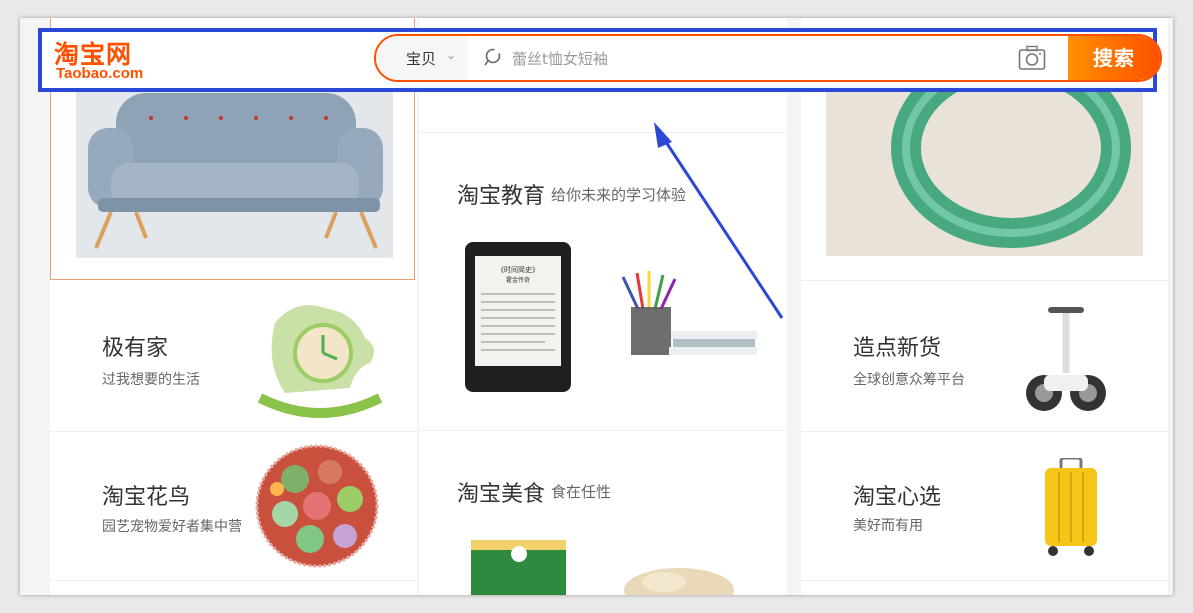 The width and height of the screenshot is (1193, 613). What do you see at coordinates (135, 348) in the screenshot?
I see `jiyoujia-title: 极有家` at bounding box center [135, 348].